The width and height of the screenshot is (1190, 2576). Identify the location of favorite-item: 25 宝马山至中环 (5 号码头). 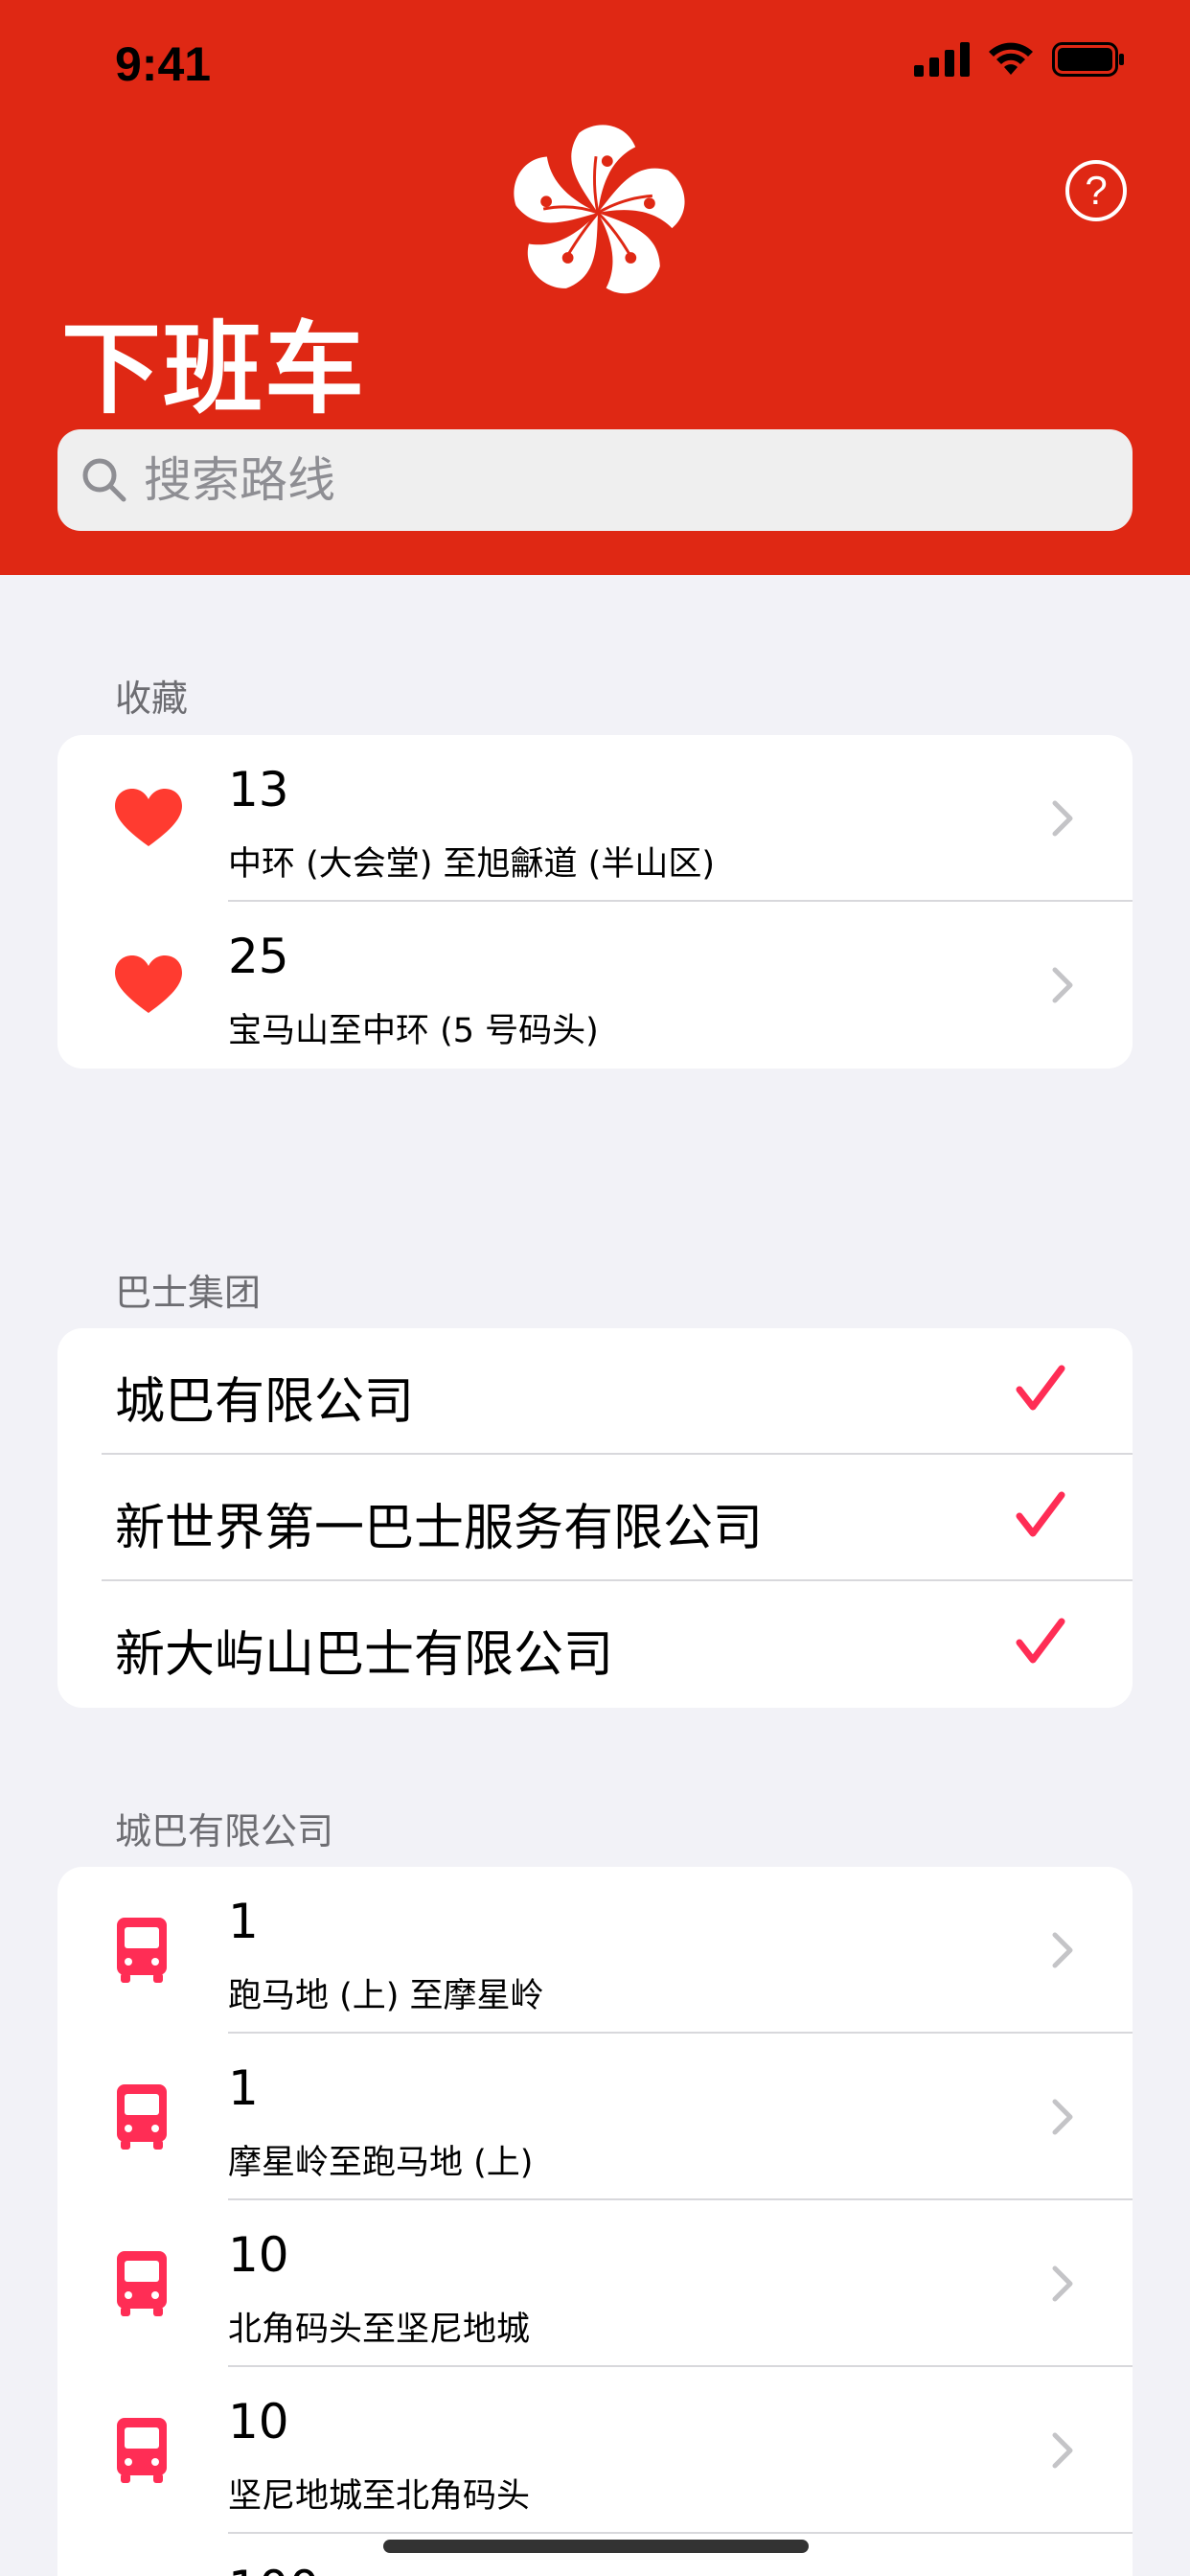
(595, 985).